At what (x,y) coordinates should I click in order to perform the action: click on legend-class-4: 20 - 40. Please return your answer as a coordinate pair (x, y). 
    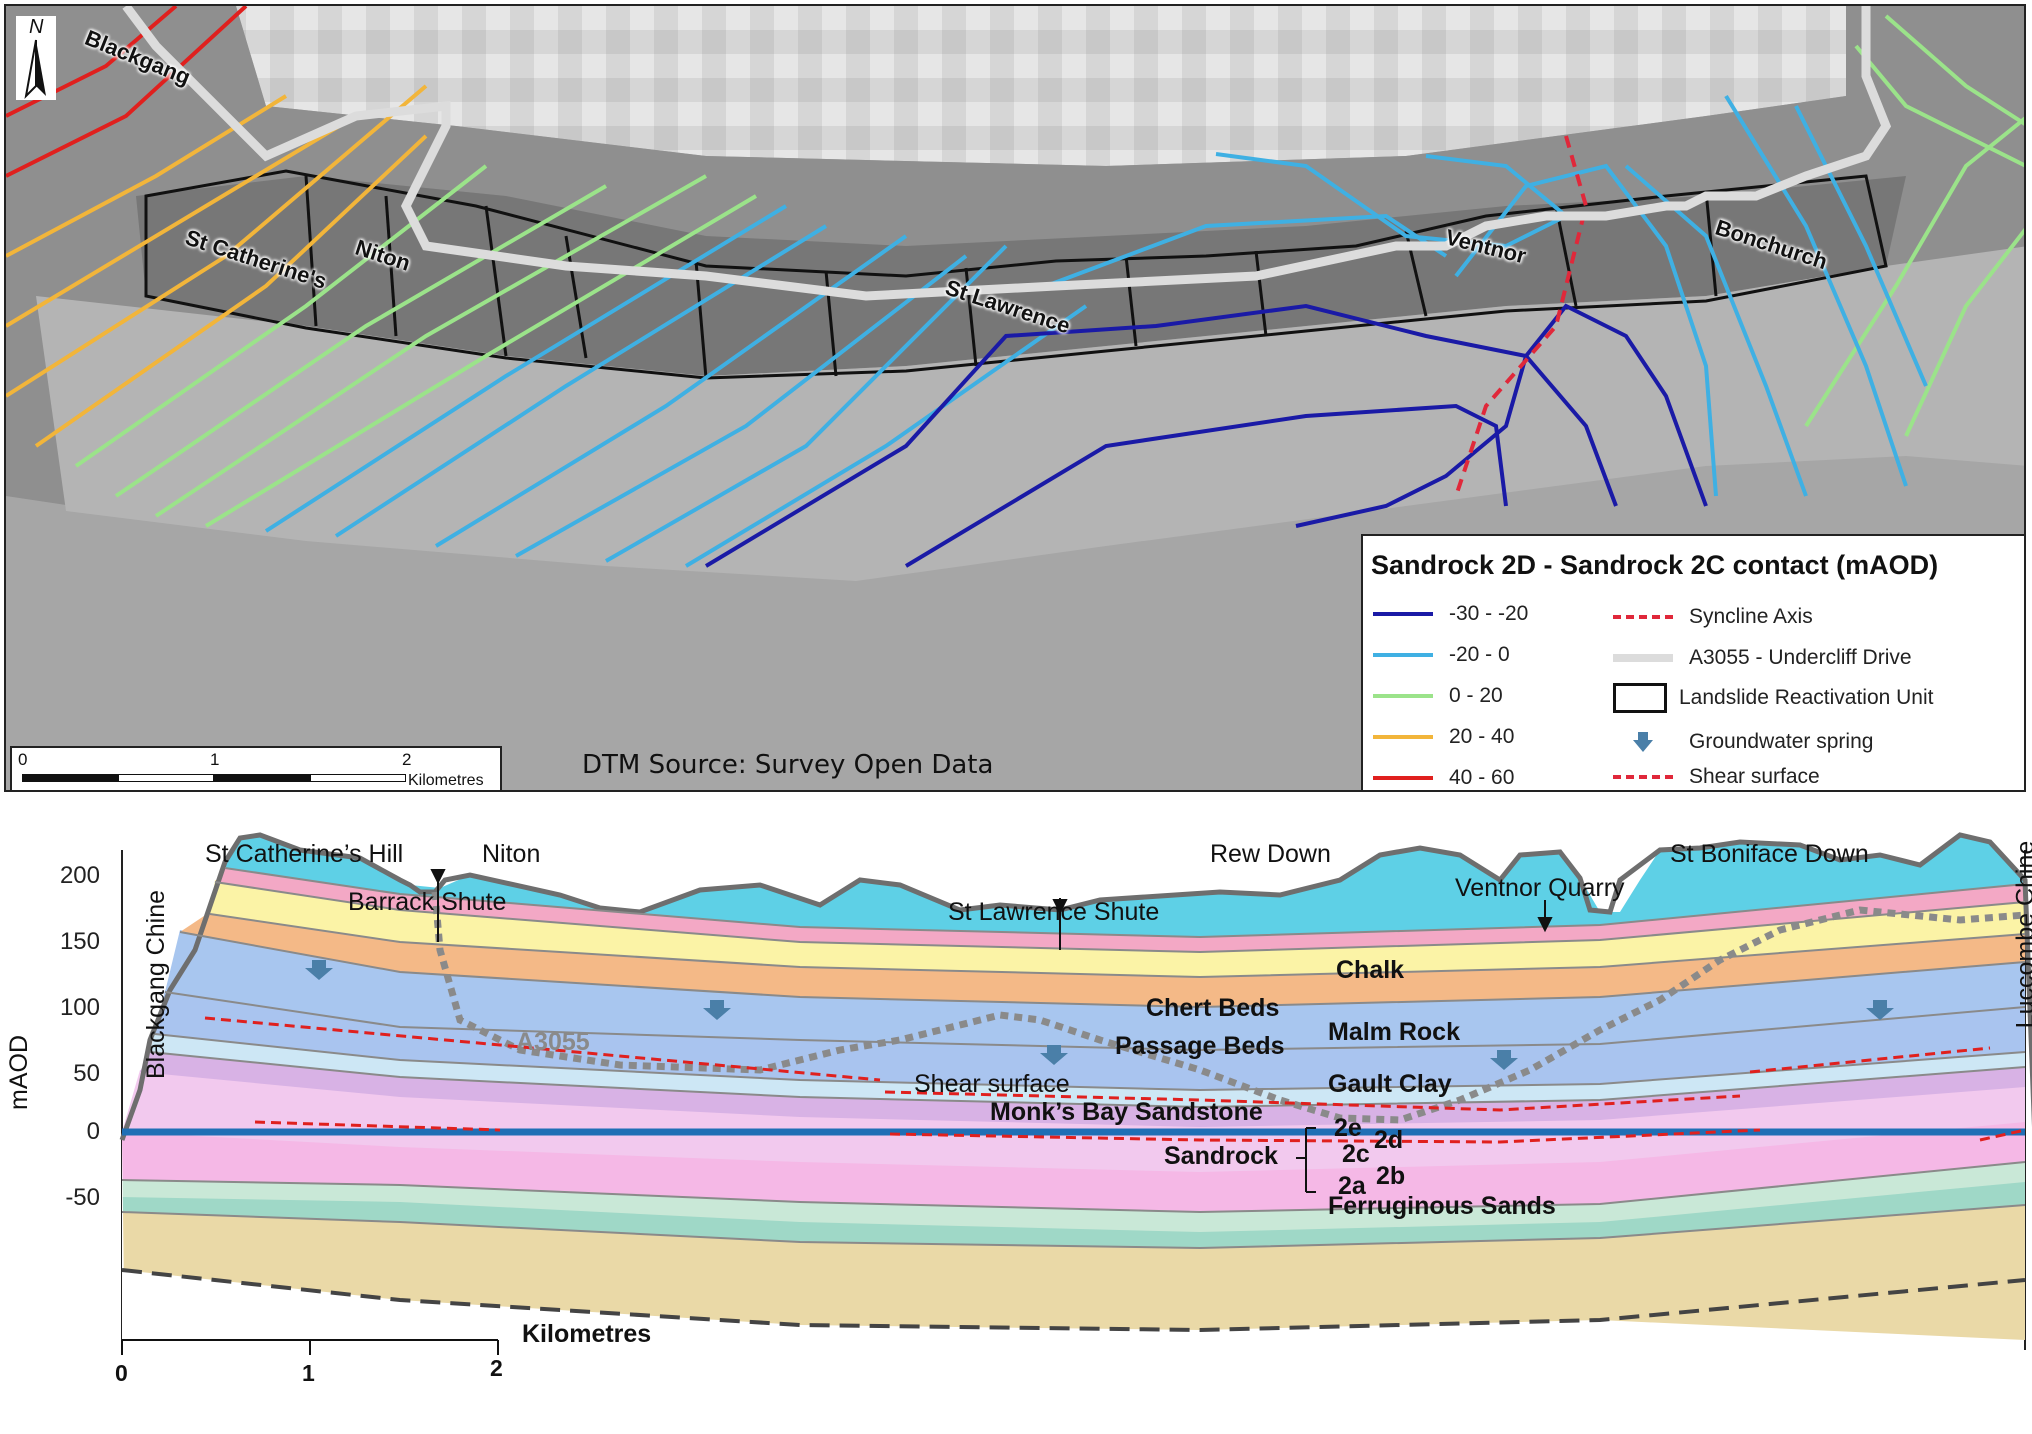
    Looking at the image, I should click on (1443, 737).